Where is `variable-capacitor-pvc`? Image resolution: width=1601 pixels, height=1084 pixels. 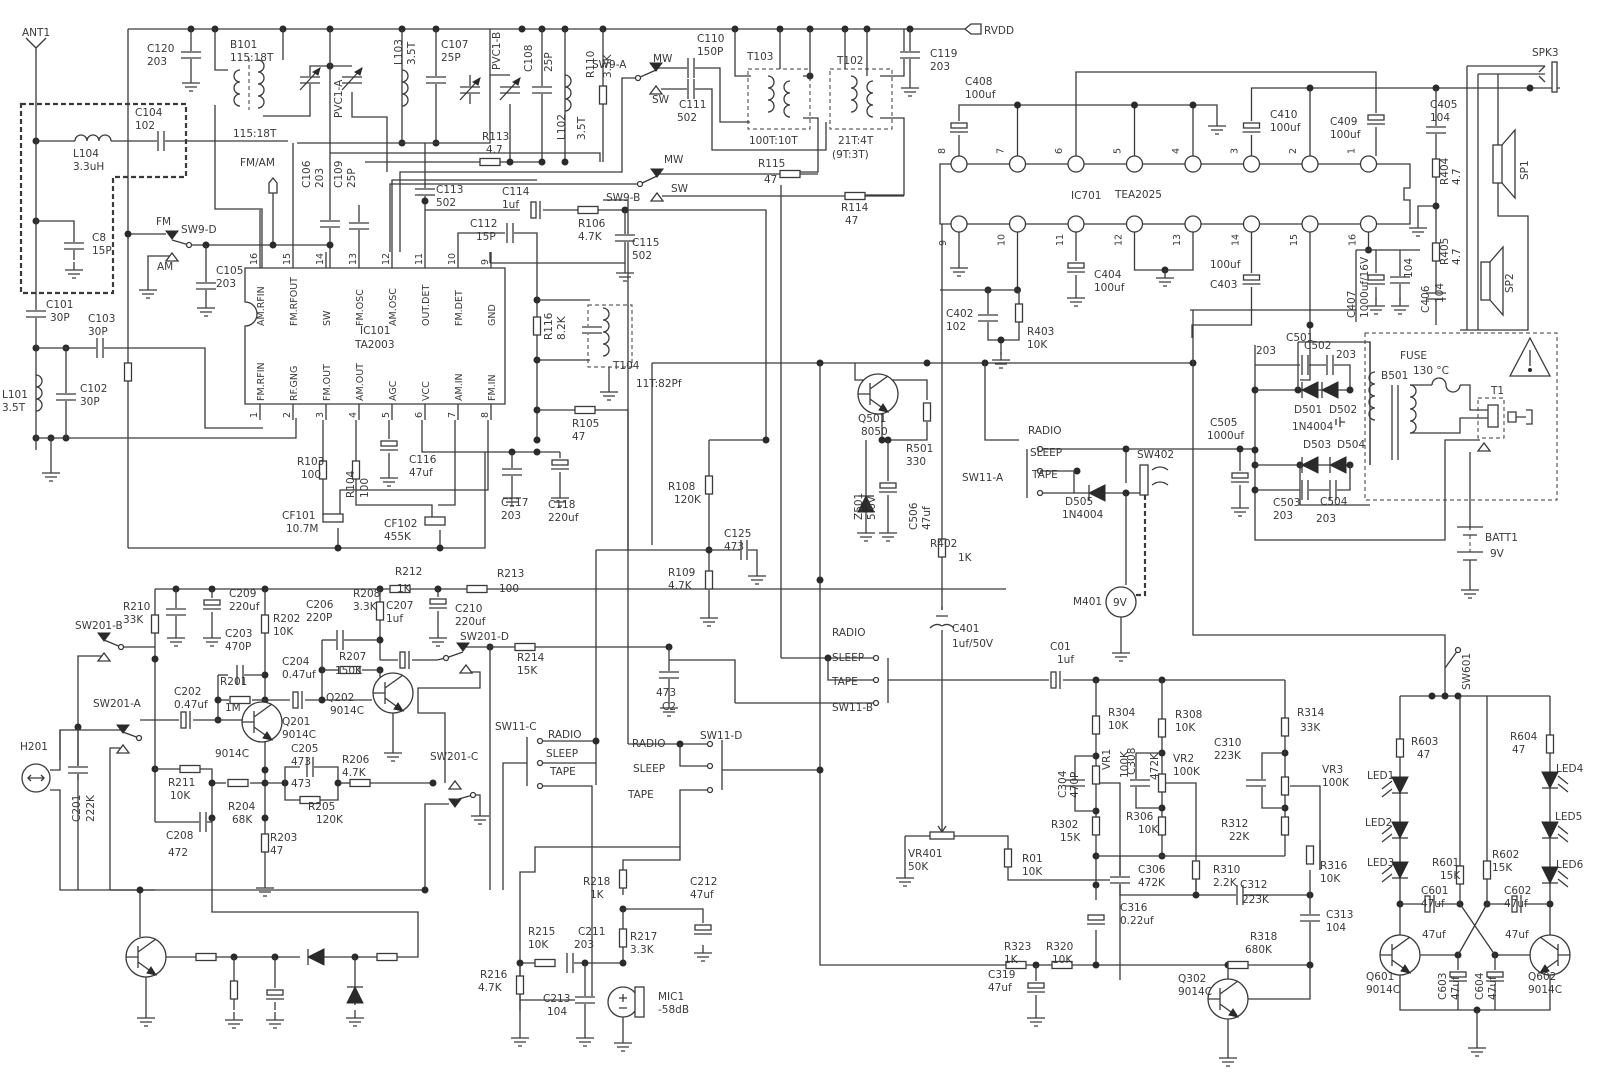
variable-capacitor-pvc is located at coordinates (310, 80).